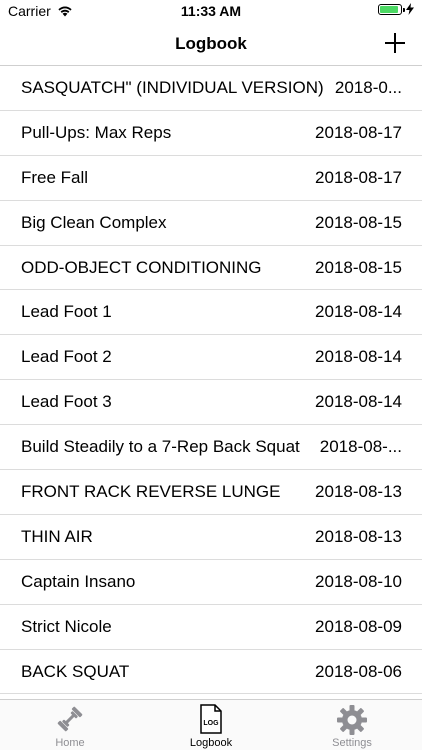 The width and height of the screenshot is (422, 751). What do you see at coordinates (75, 671) in the screenshot?
I see `entry-name: BACK SQUAT` at bounding box center [75, 671].